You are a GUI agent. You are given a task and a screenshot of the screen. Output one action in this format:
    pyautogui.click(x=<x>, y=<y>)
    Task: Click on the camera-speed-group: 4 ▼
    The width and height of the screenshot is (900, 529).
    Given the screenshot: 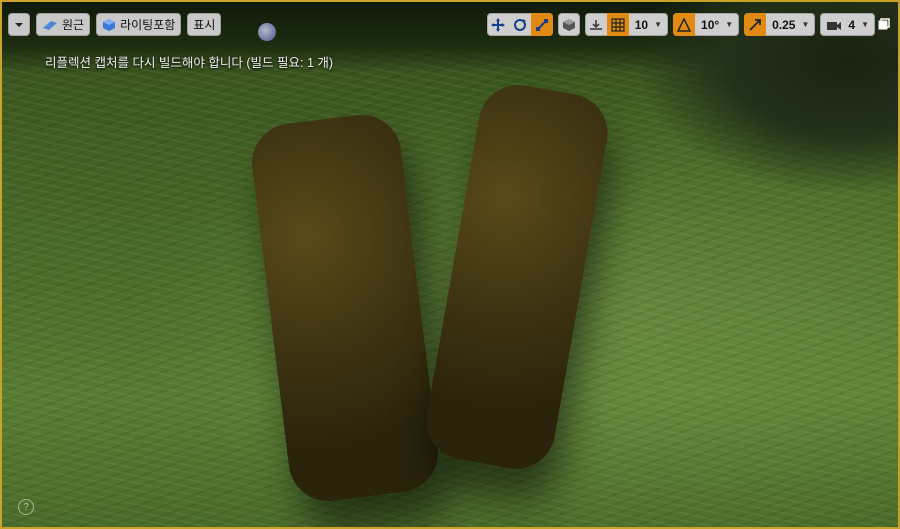 What is the action you would take?
    pyautogui.click(x=847, y=24)
    